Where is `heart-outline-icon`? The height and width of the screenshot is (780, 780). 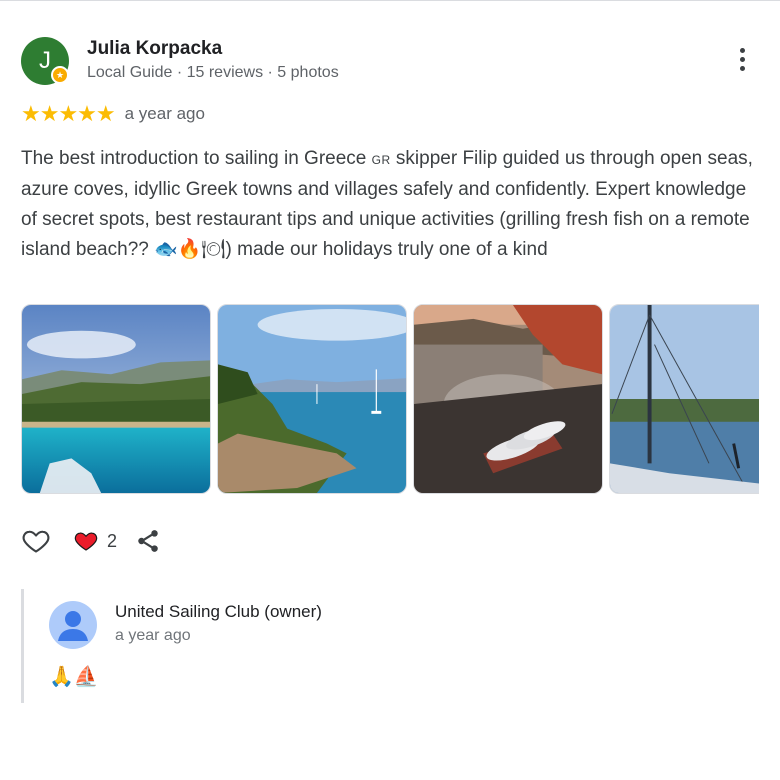
heart-outline-icon is located at coordinates (36, 541).